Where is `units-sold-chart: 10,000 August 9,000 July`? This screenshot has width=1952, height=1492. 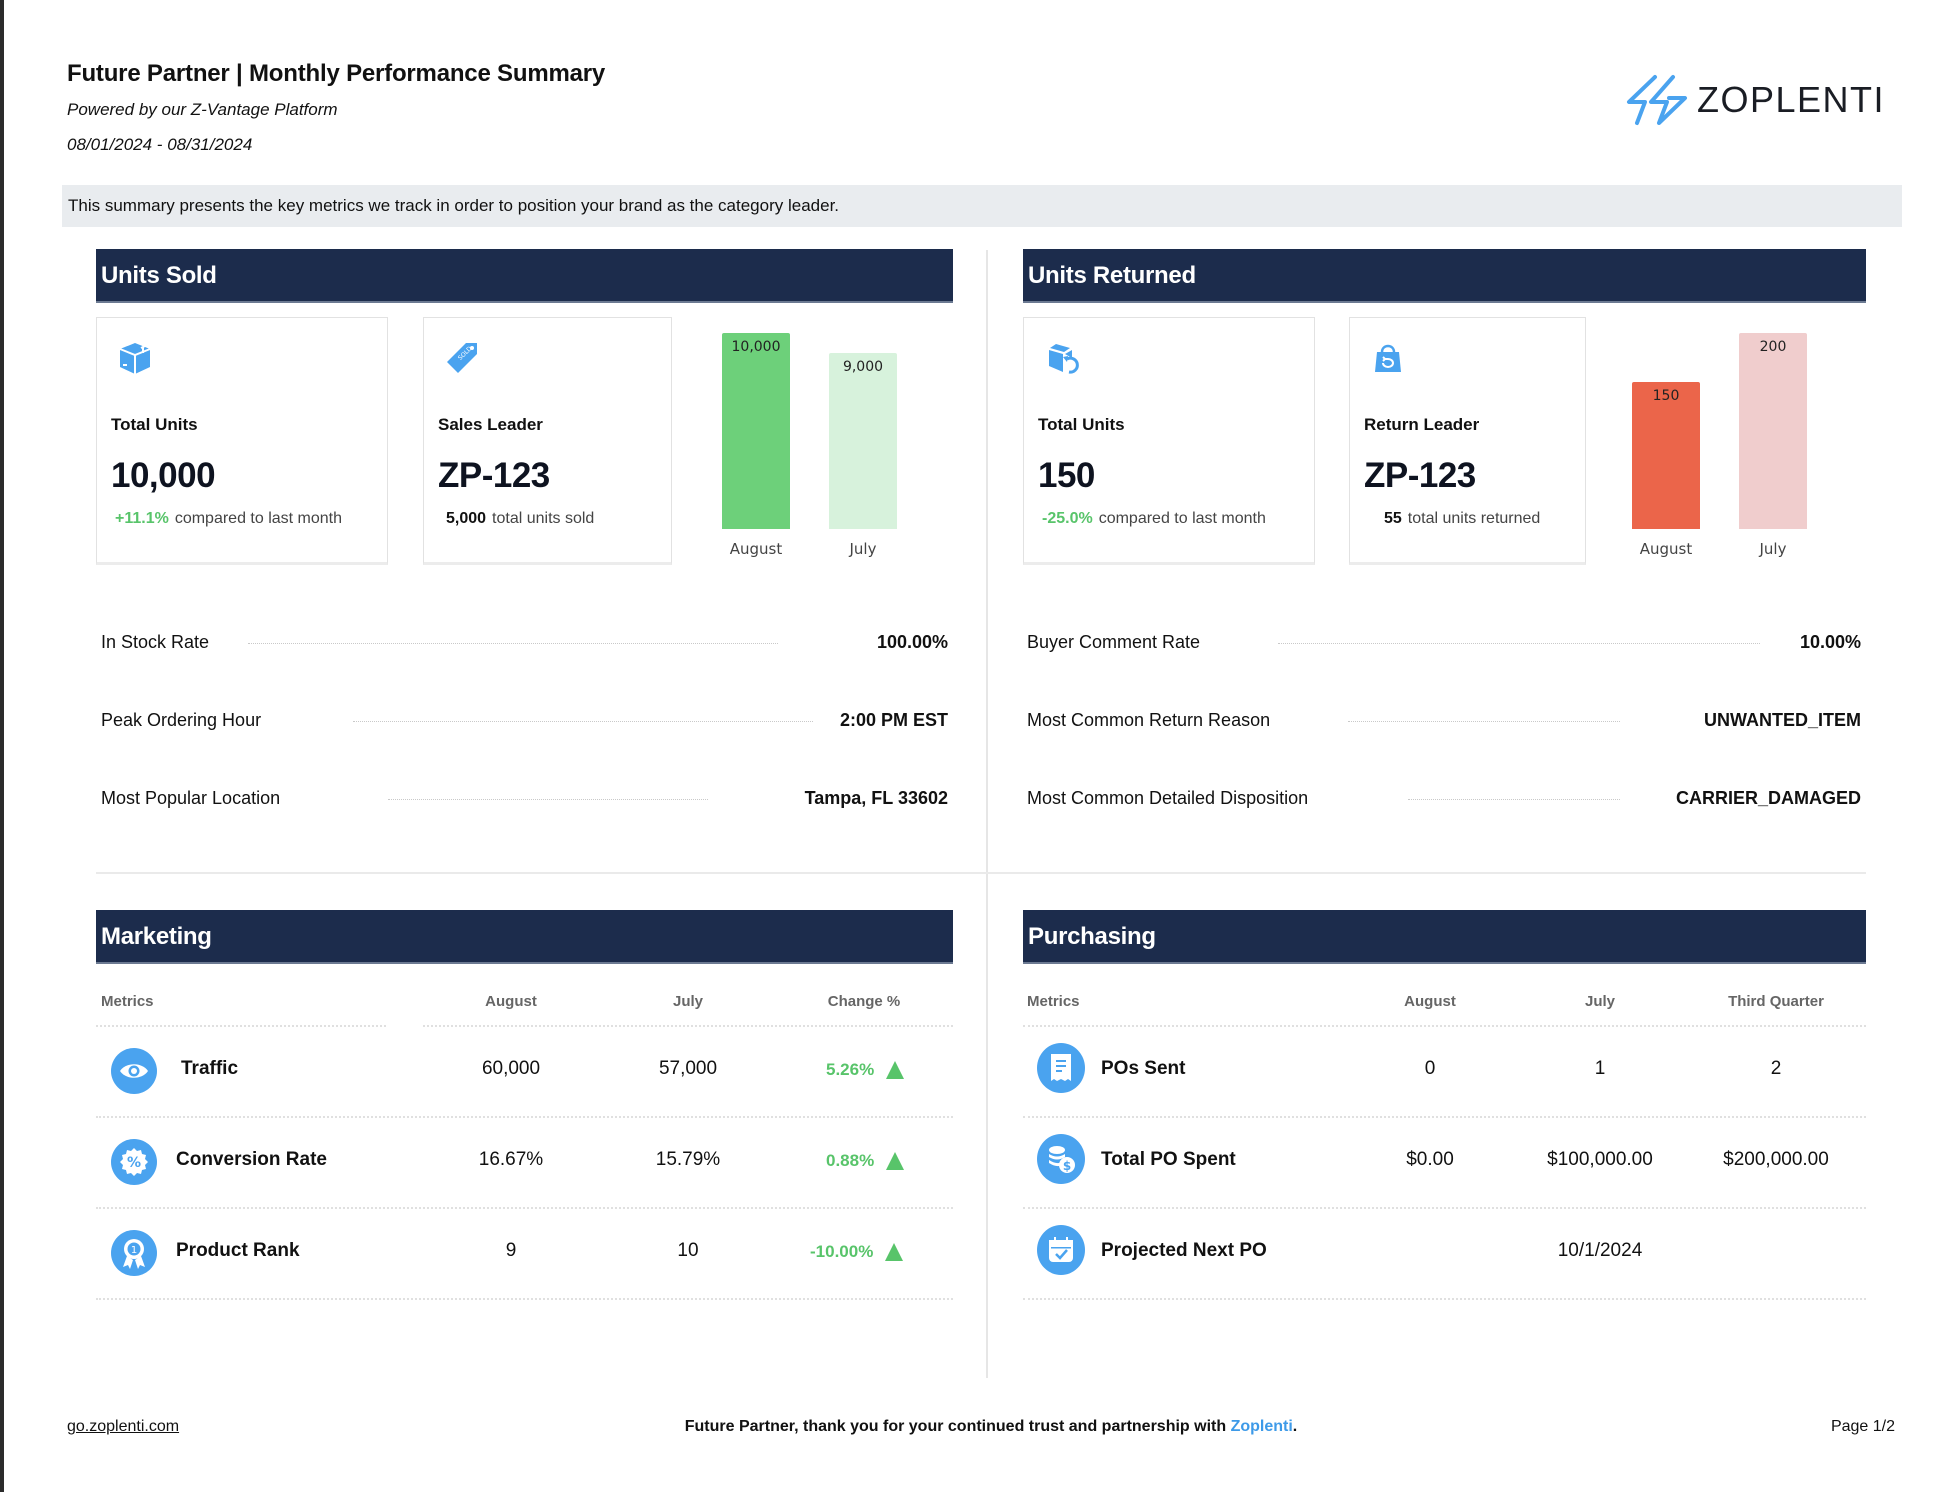 units-sold-chart: 10,000 August 9,000 July is located at coordinates (820, 445).